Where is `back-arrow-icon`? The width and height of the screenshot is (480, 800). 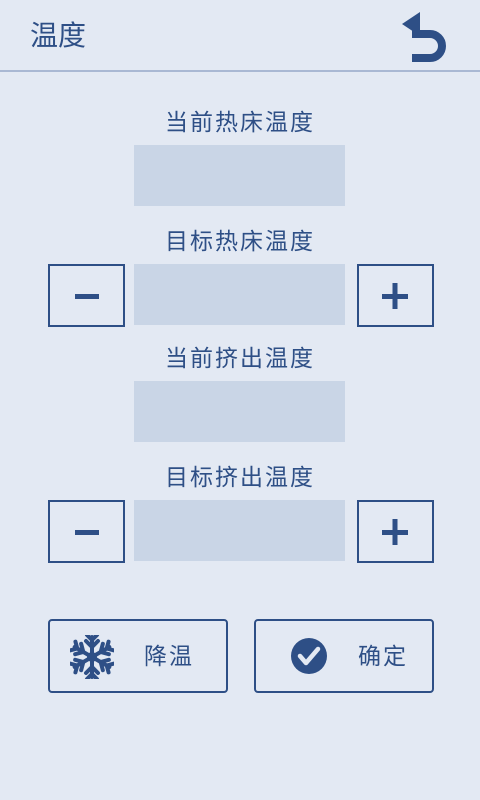 back-arrow-icon is located at coordinates (428, 40).